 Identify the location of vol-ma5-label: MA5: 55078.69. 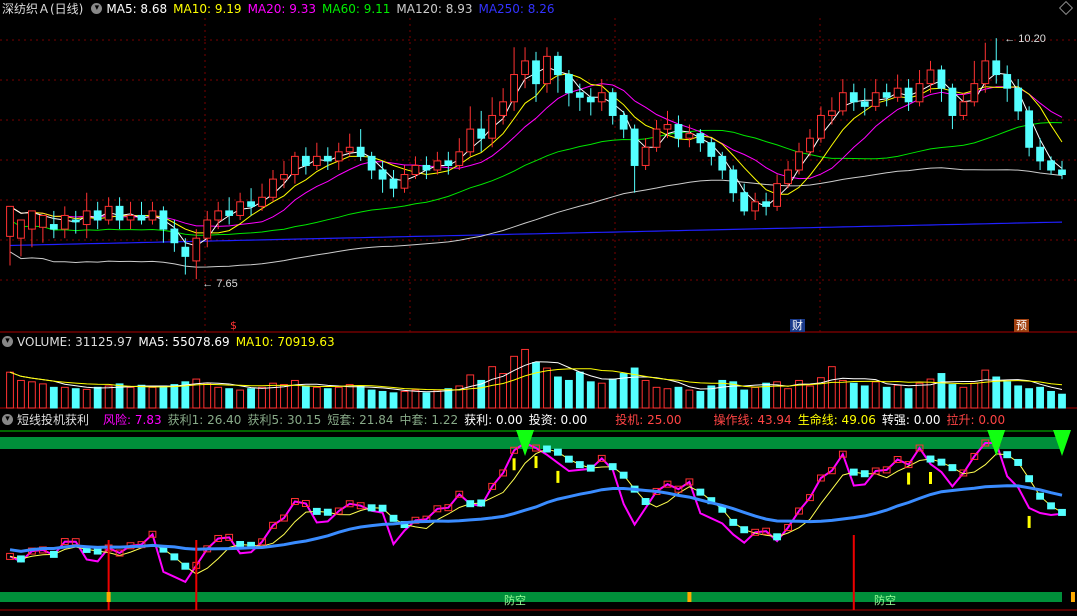
(184, 342).